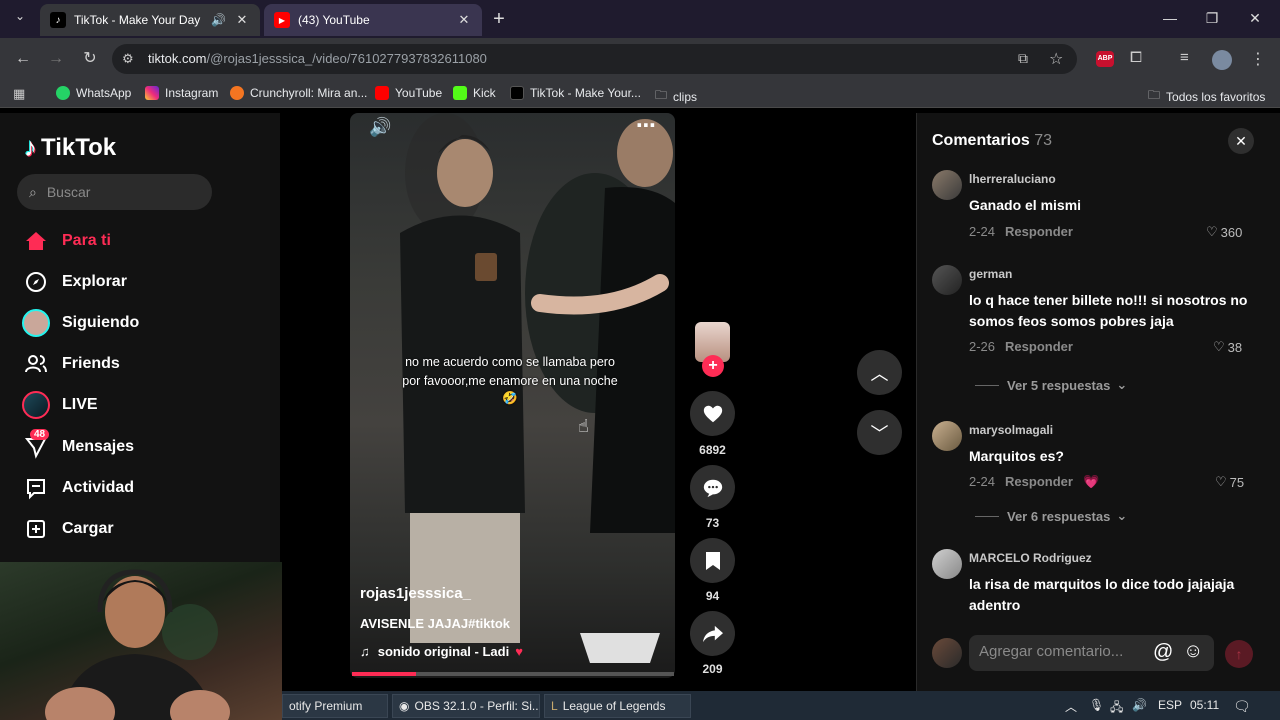 The image size is (1280, 720). What do you see at coordinates (712, 560) in the screenshot?
I see `save-button` at bounding box center [712, 560].